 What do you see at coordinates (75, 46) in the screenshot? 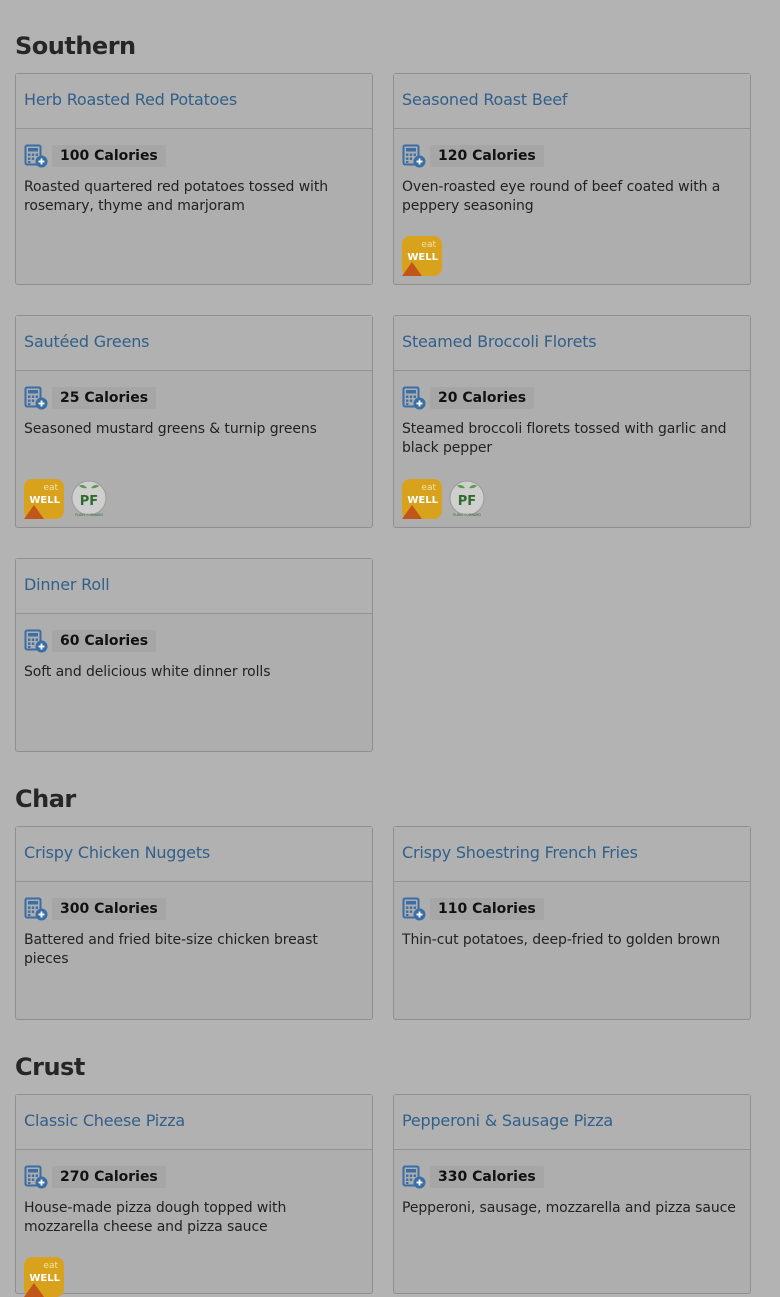
I see `section-title-southern: Southern` at bounding box center [75, 46].